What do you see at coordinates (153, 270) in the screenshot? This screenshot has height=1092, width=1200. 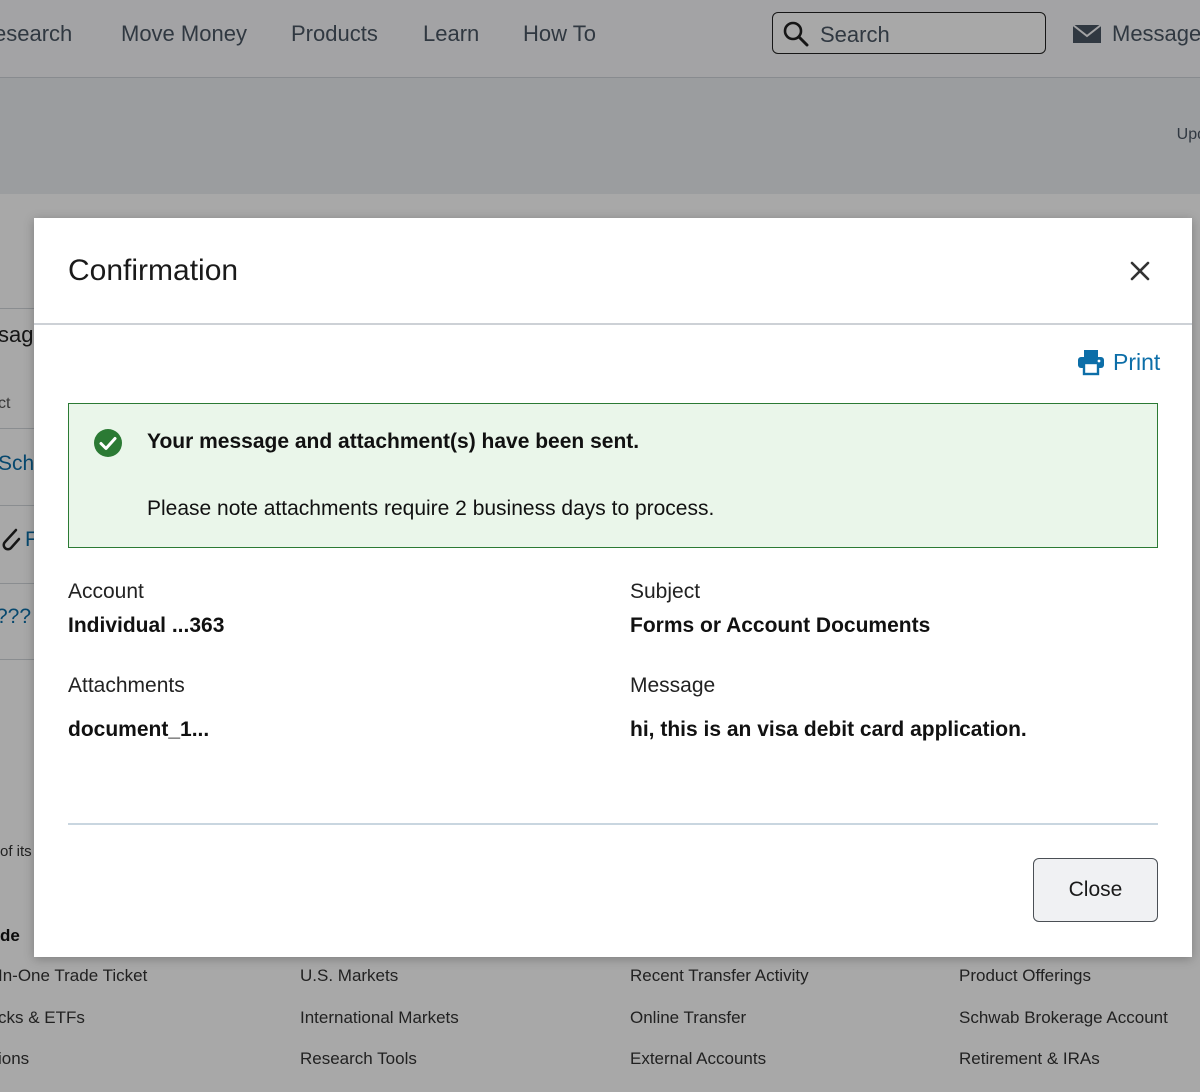 I see `dialog-title: Confirmation` at bounding box center [153, 270].